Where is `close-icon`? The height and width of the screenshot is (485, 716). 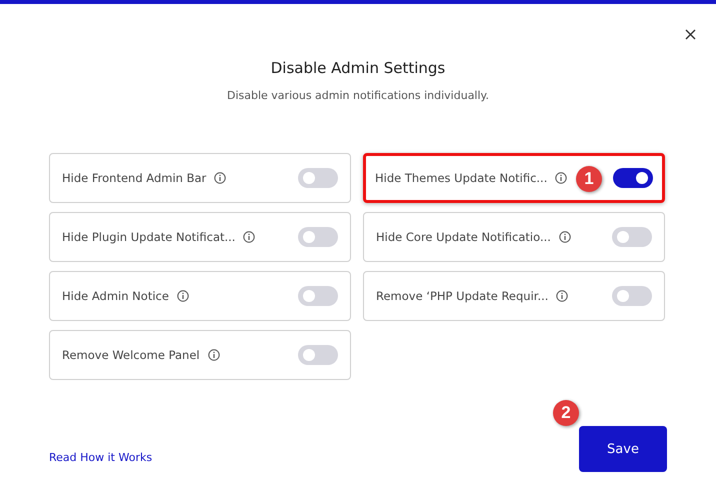
close-icon is located at coordinates (690, 35).